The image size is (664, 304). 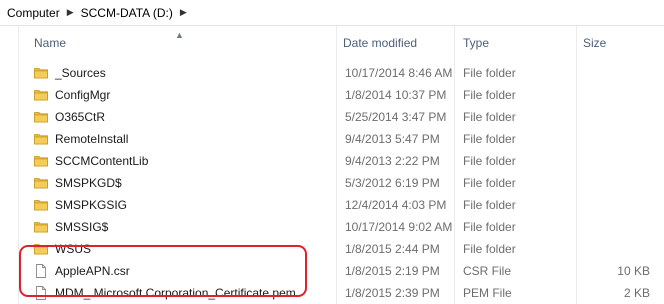 I want to click on file-size: 2 KB, so click(x=636, y=293).